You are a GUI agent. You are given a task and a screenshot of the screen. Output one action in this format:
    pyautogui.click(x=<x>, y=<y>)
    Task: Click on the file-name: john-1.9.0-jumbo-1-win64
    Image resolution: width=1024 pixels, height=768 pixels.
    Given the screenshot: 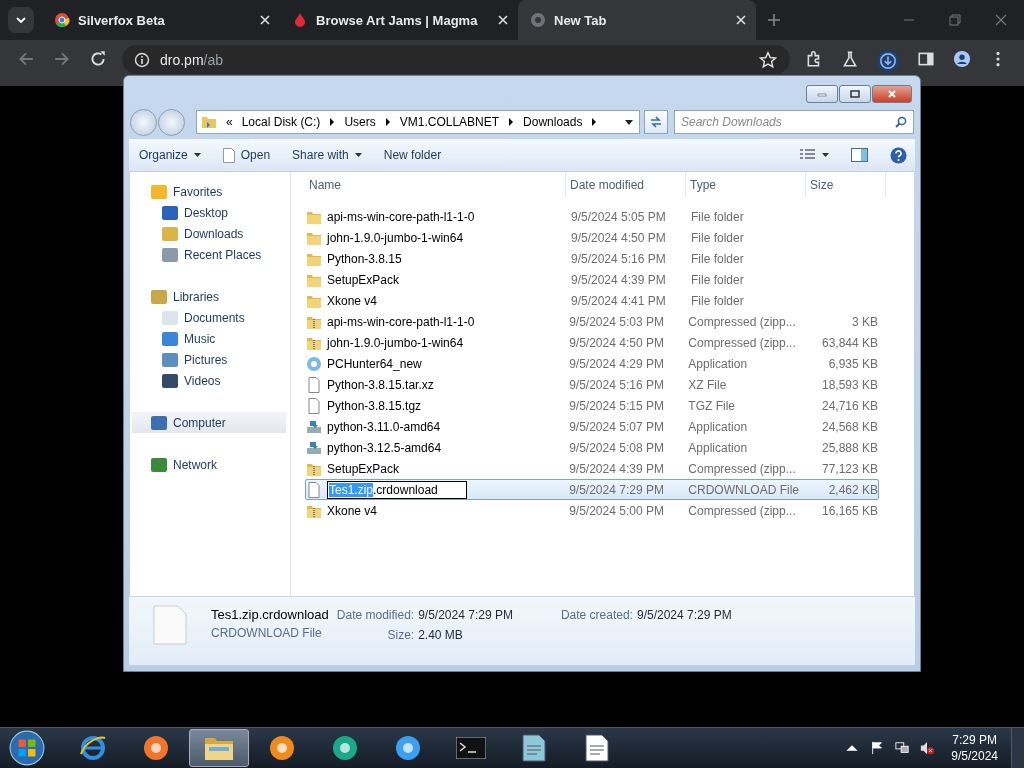 What is the action you would take?
    pyautogui.click(x=395, y=237)
    